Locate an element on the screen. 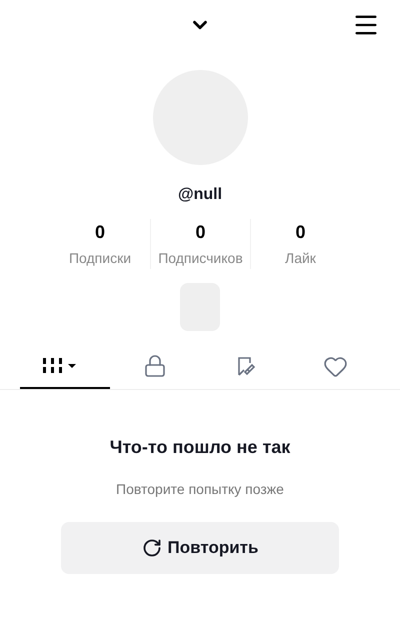  stat-label: Подписки is located at coordinates (100, 258).